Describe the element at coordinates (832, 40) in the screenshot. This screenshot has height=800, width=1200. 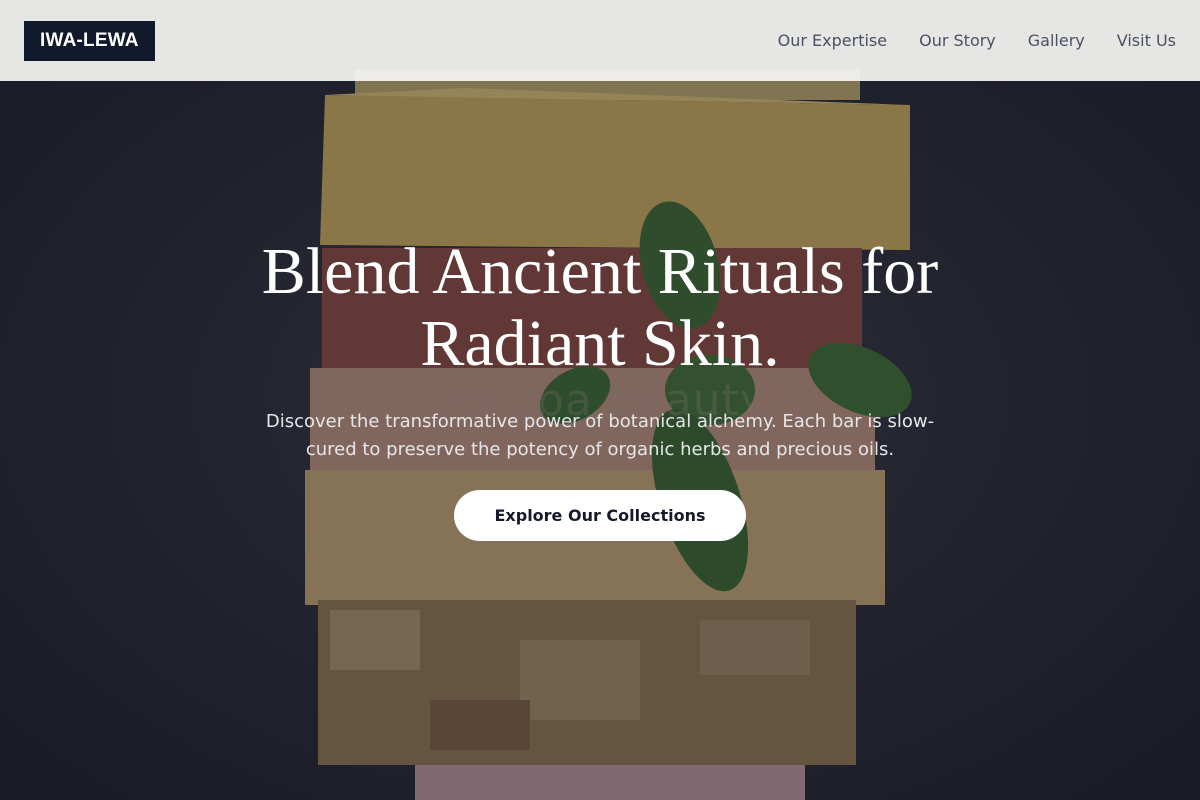
I see `nav-link-our-expertise: Our Expertise` at that location.